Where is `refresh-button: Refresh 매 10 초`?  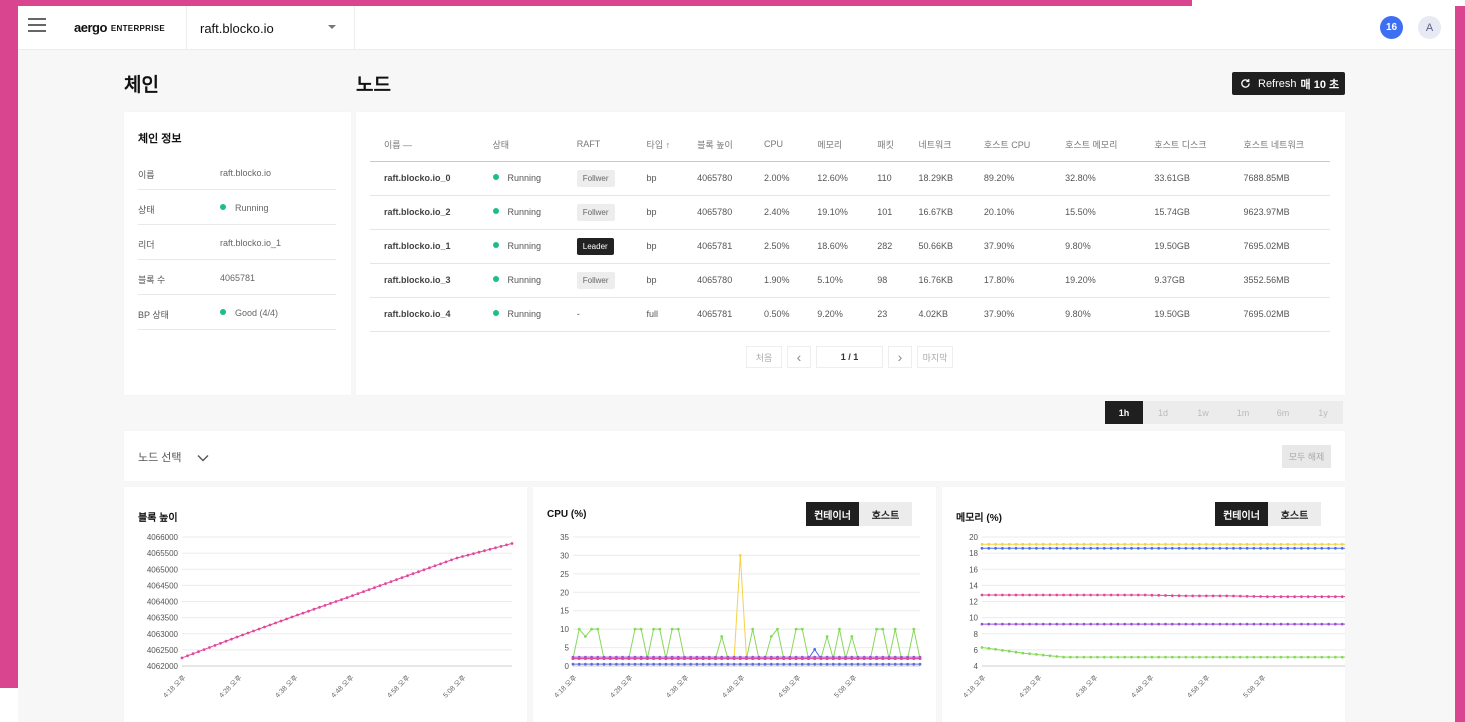
refresh-button: Refresh 매 10 초 is located at coordinates (1288, 83).